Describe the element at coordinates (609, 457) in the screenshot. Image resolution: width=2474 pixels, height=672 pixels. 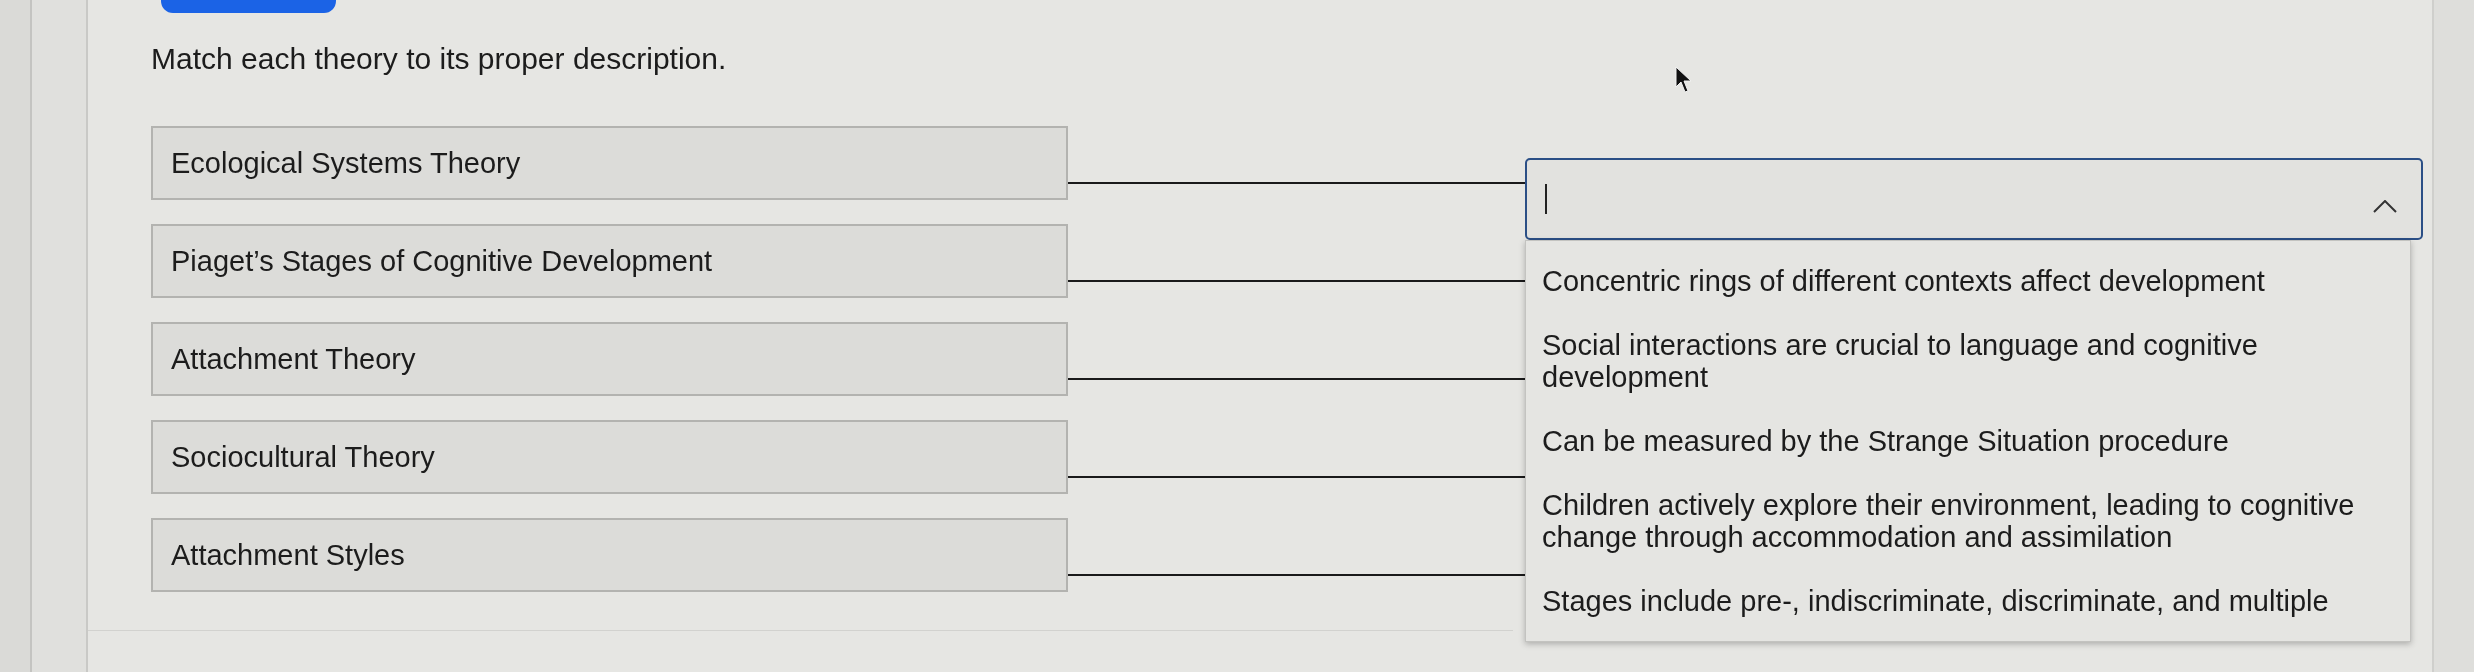
I see `term-box: Sociocultural Theory` at that location.